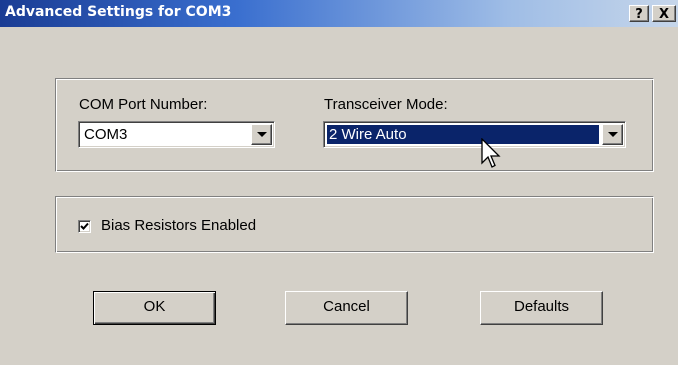  What do you see at coordinates (339, 13) in the screenshot?
I see `title-bar: Advanced Settings for COM3 ? X` at bounding box center [339, 13].